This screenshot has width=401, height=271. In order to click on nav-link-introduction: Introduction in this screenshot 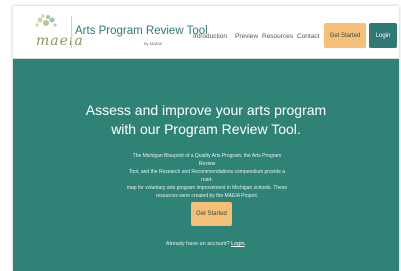, I will do `click(210, 36)`.